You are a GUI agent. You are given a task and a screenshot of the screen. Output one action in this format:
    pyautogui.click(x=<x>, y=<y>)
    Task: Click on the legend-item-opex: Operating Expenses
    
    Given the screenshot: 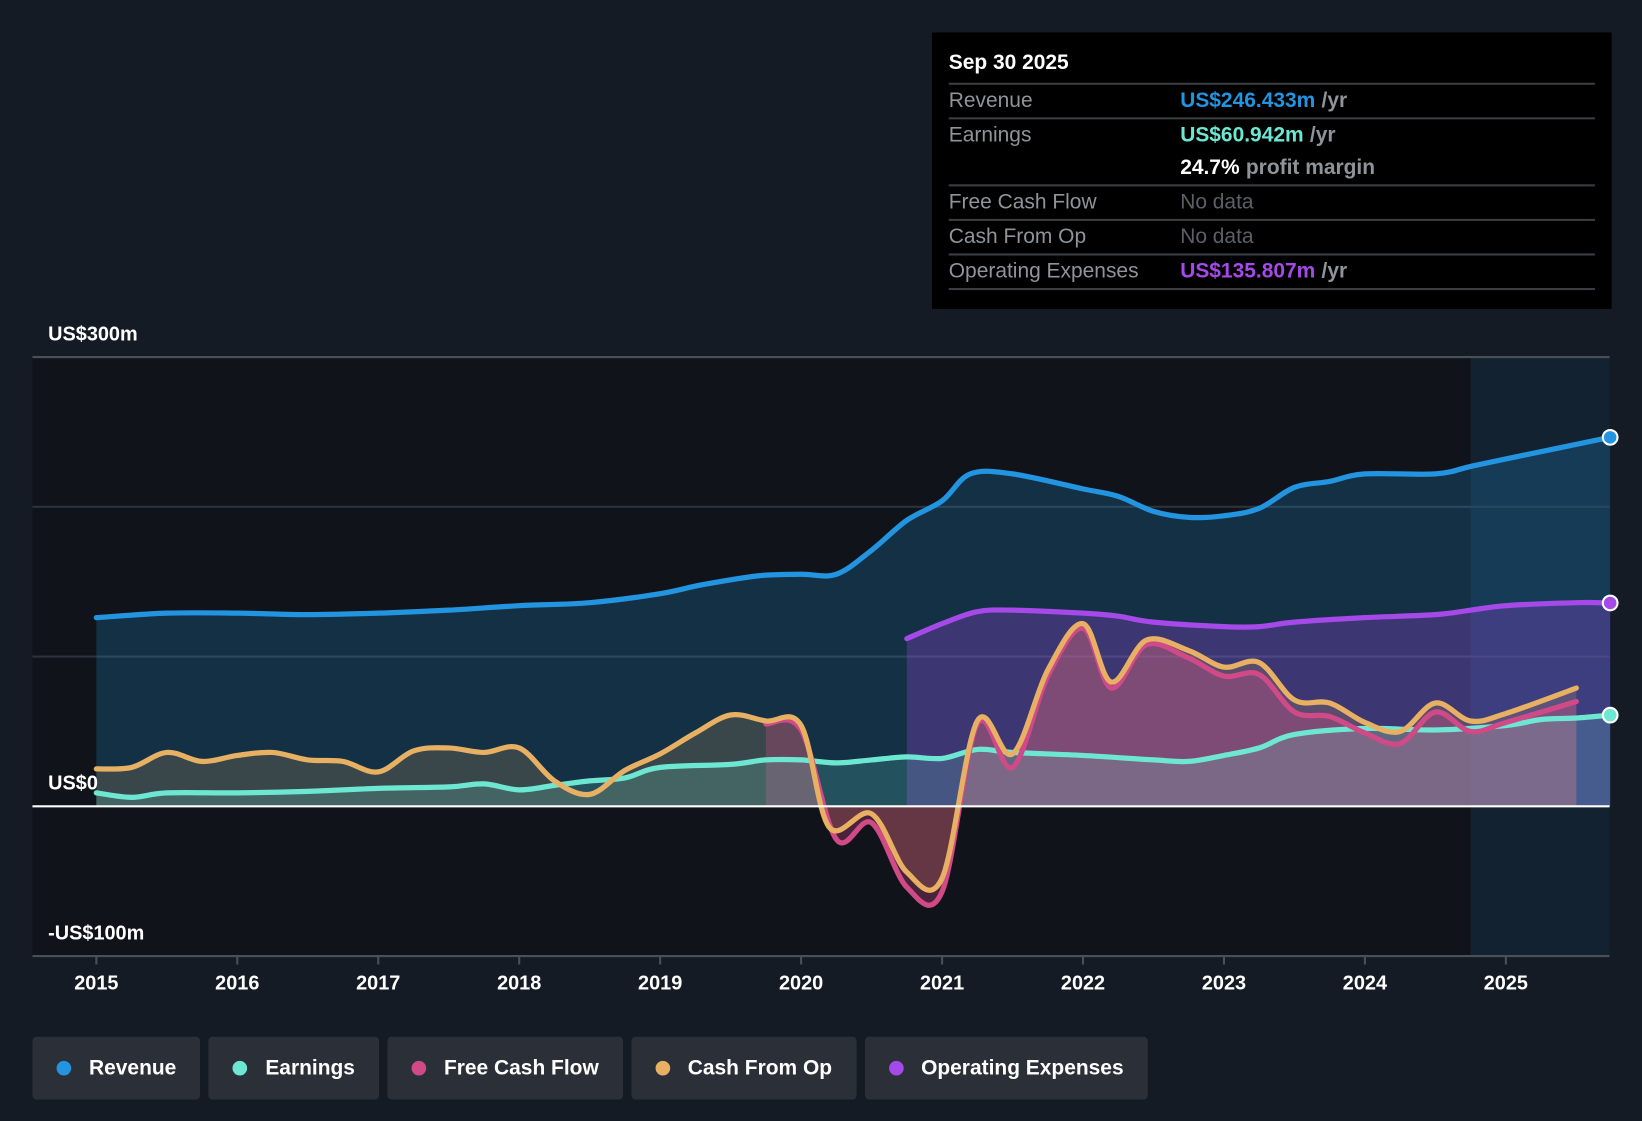 What is the action you would take?
    pyautogui.click(x=1006, y=1068)
    